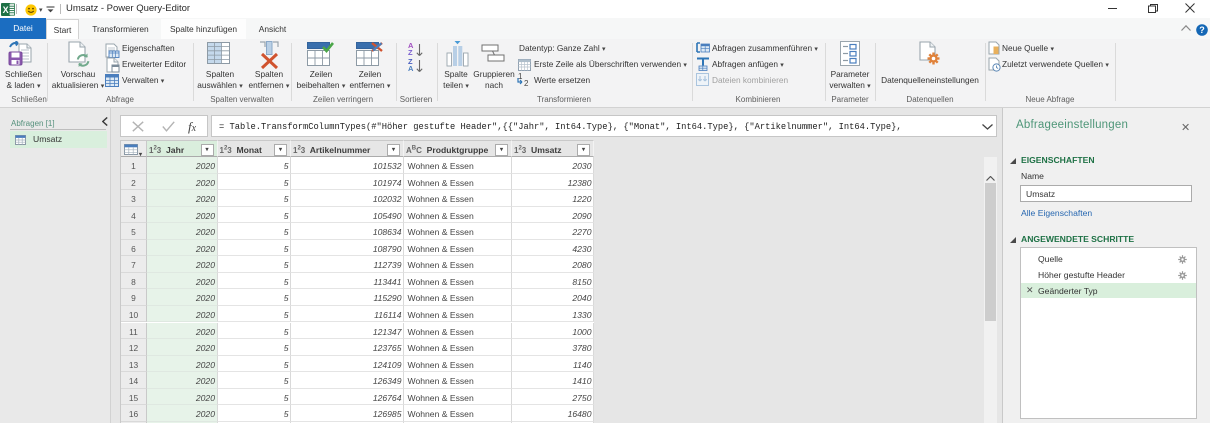 The image size is (1210, 423). What do you see at coordinates (6, 10) in the screenshot?
I see `svg-text: X` at bounding box center [6, 10].